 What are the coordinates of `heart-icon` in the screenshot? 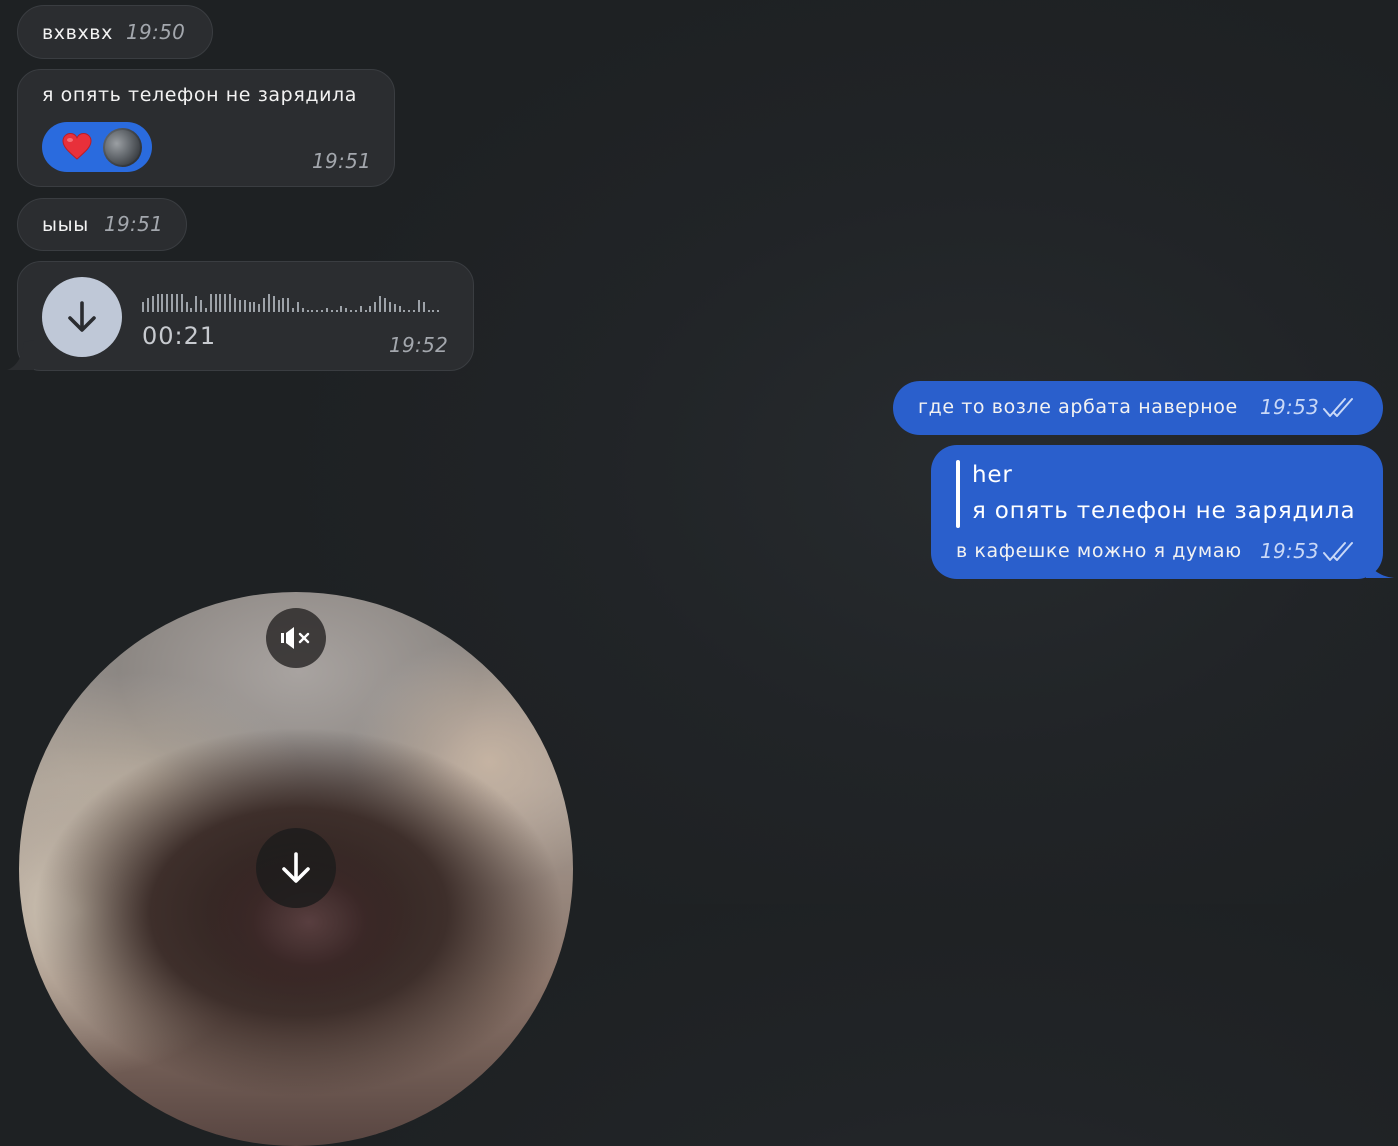 It's located at (77, 146).